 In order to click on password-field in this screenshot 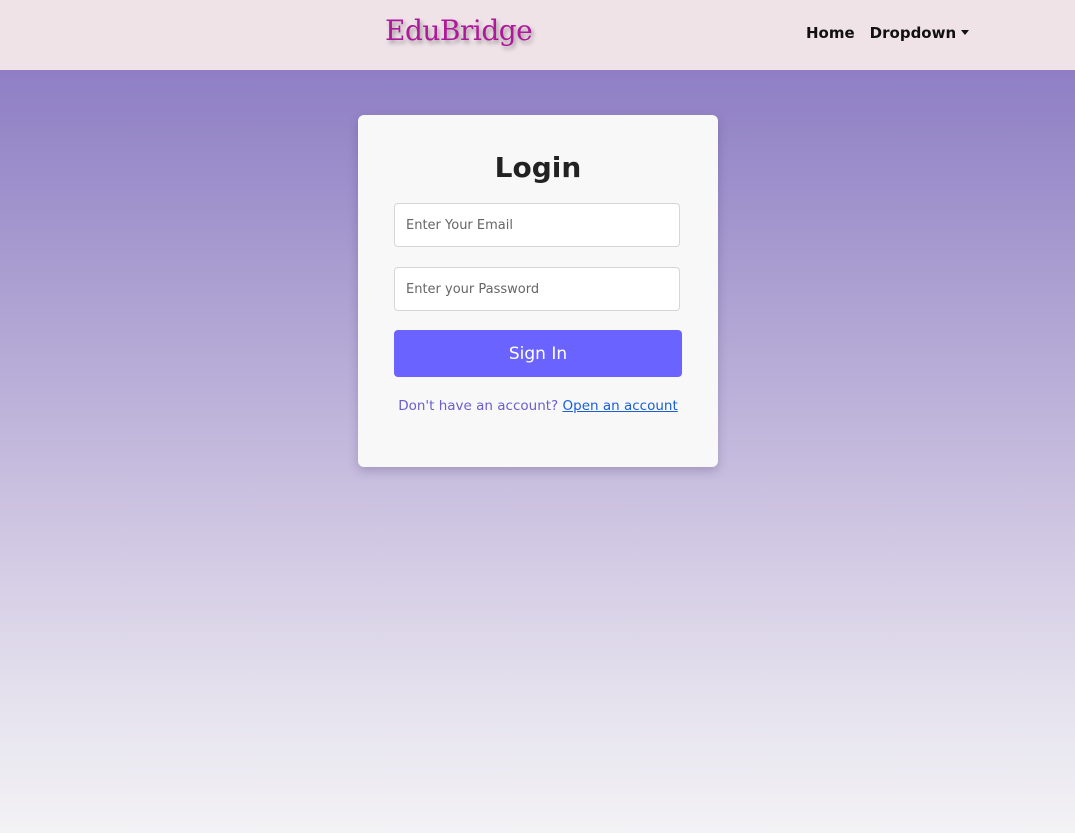, I will do `click(537, 289)`.